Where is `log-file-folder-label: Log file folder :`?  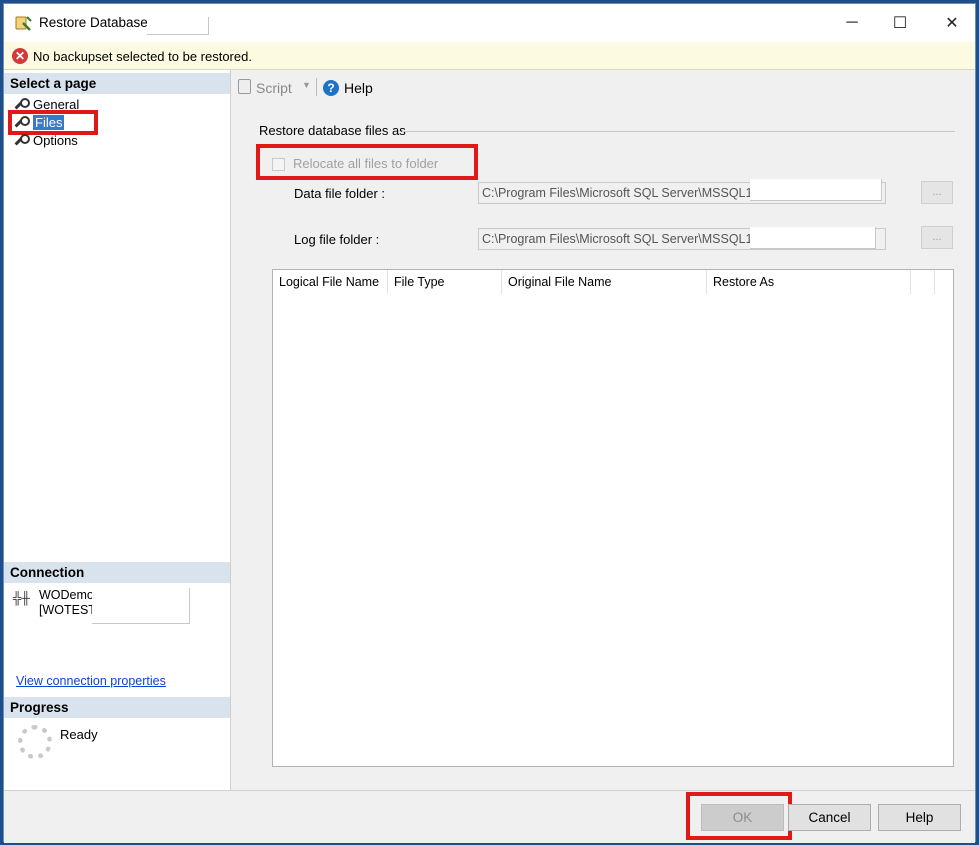 log-file-folder-label: Log file folder : is located at coordinates (337, 239).